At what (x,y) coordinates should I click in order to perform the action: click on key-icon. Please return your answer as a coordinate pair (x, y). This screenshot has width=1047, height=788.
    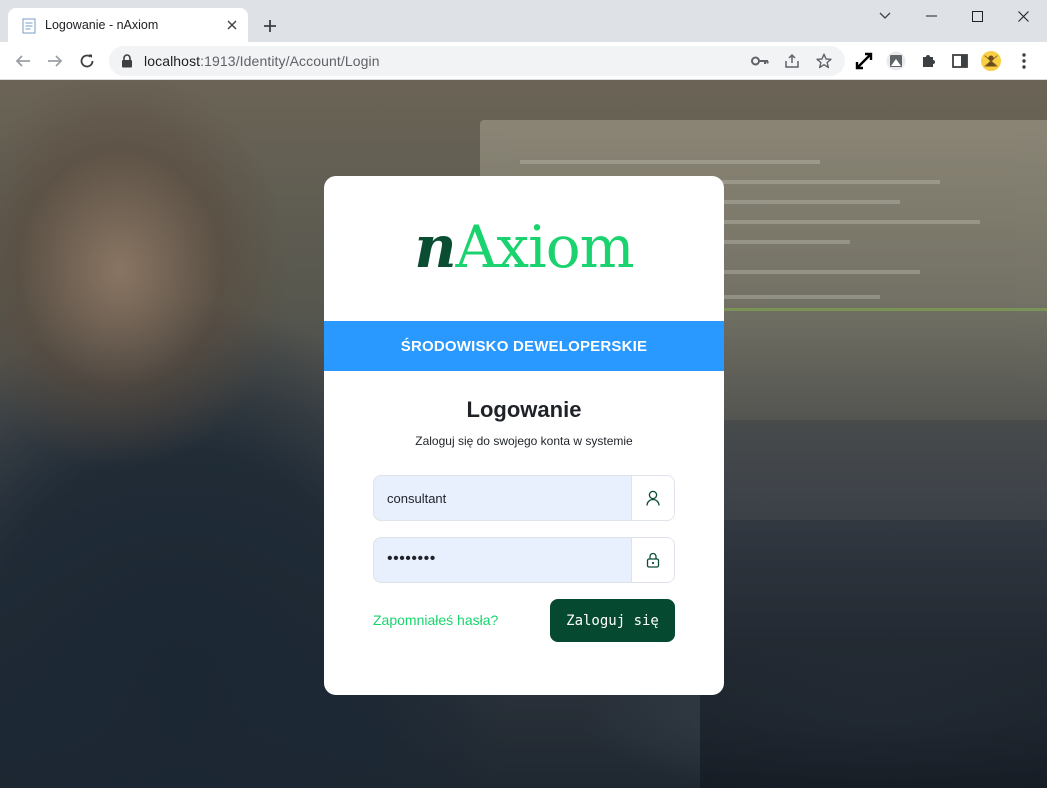
    Looking at the image, I should click on (760, 61).